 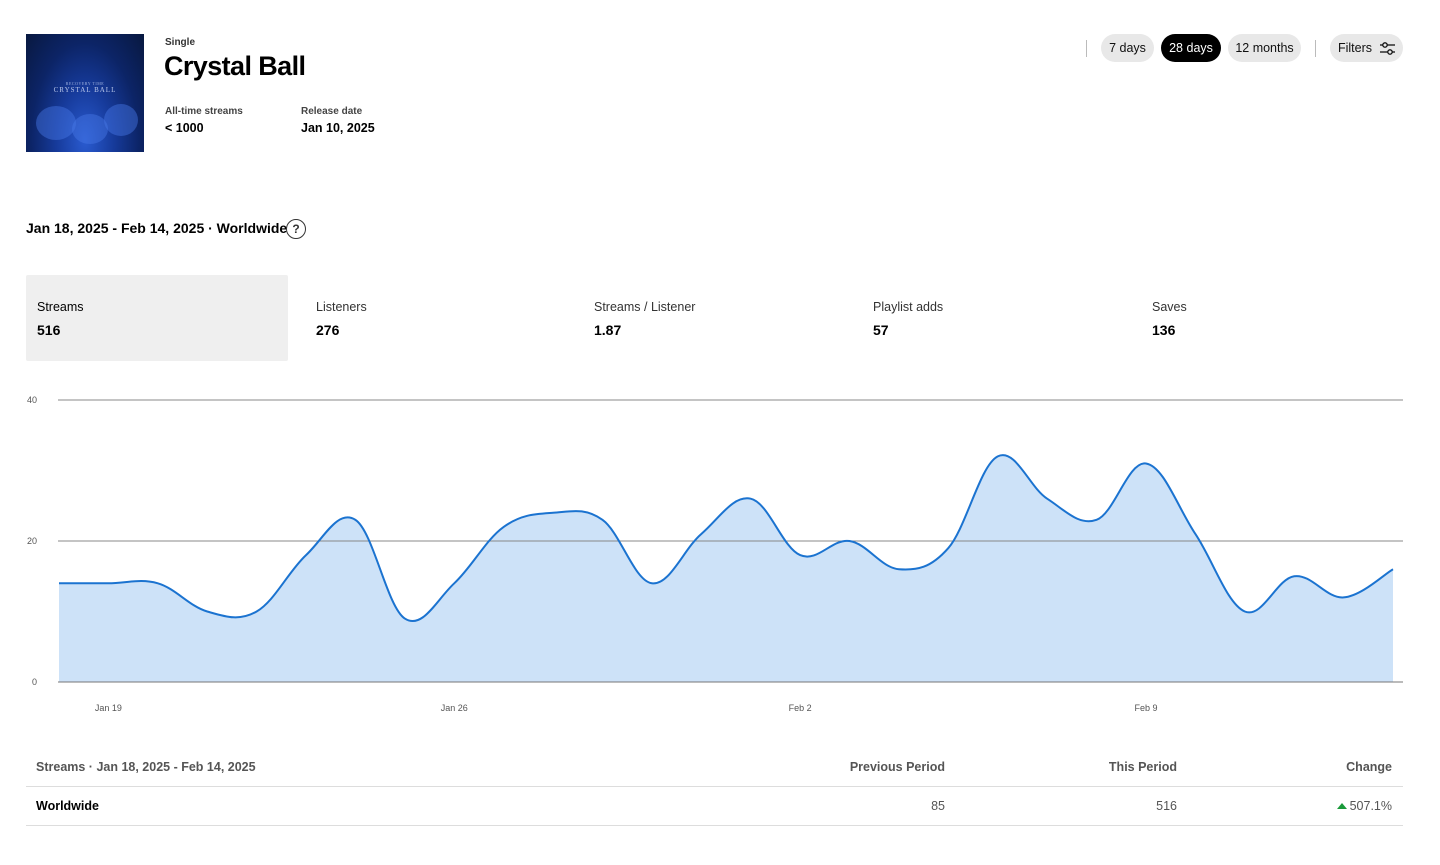 What do you see at coordinates (714, 806) in the screenshot?
I see `table-row: Worldwide 85 516 507.1%` at bounding box center [714, 806].